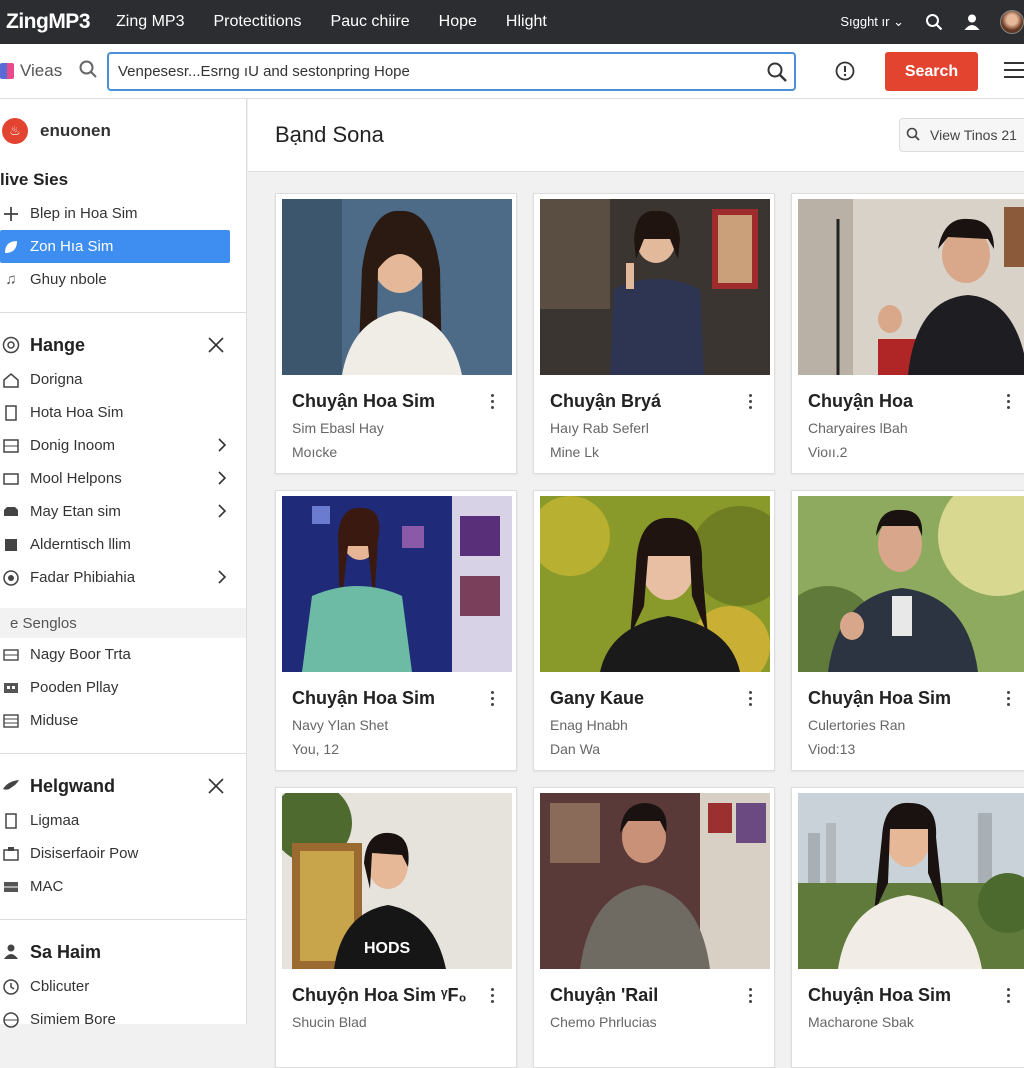 The width and height of the screenshot is (1024, 1068). Describe the element at coordinates (123, 412) in the screenshot. I see `sidebar-item: Hota Hoa Sim` at that location.